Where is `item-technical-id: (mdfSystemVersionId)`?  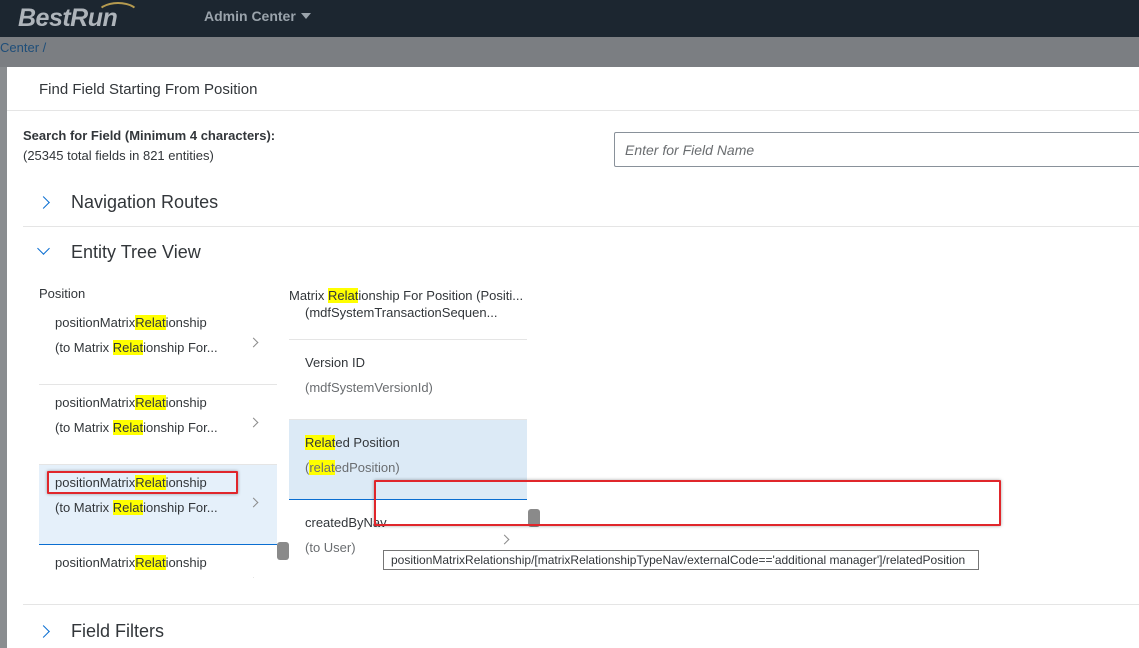 item-technical-id: (mdfSystemVersionId) is located at coordinates (369, 387).